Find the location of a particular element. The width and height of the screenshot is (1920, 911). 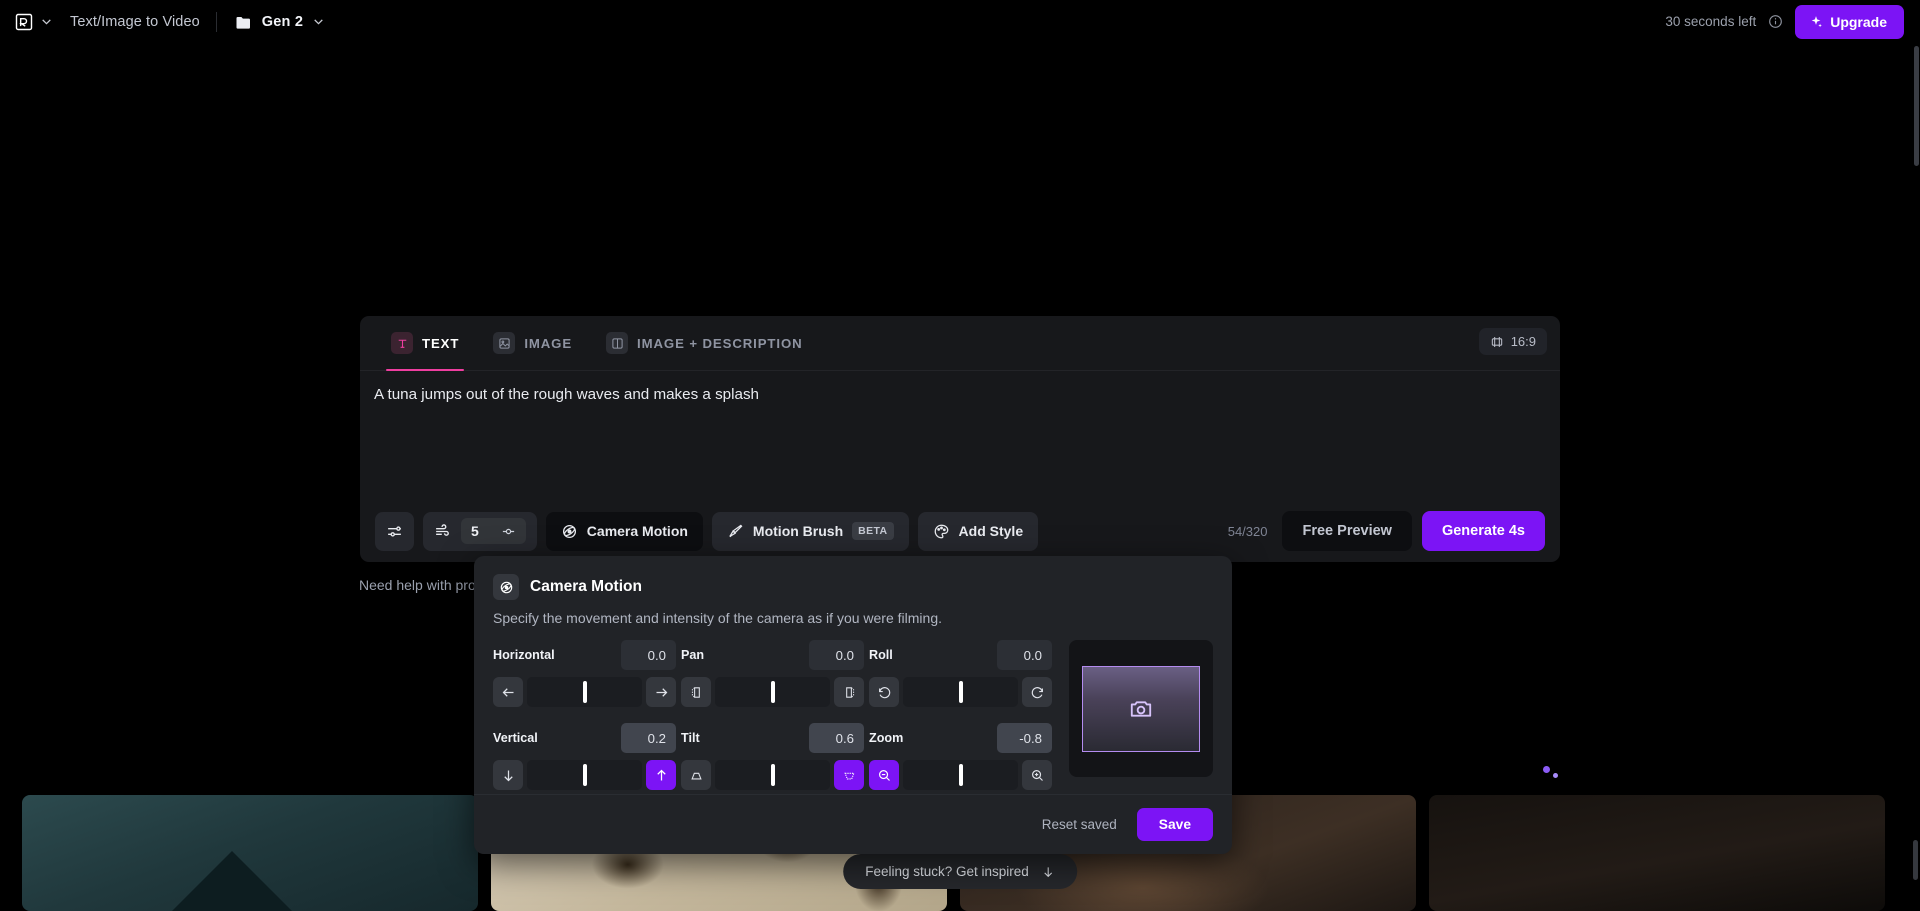

arrow-left-icon is located at coordinates (508, 692).